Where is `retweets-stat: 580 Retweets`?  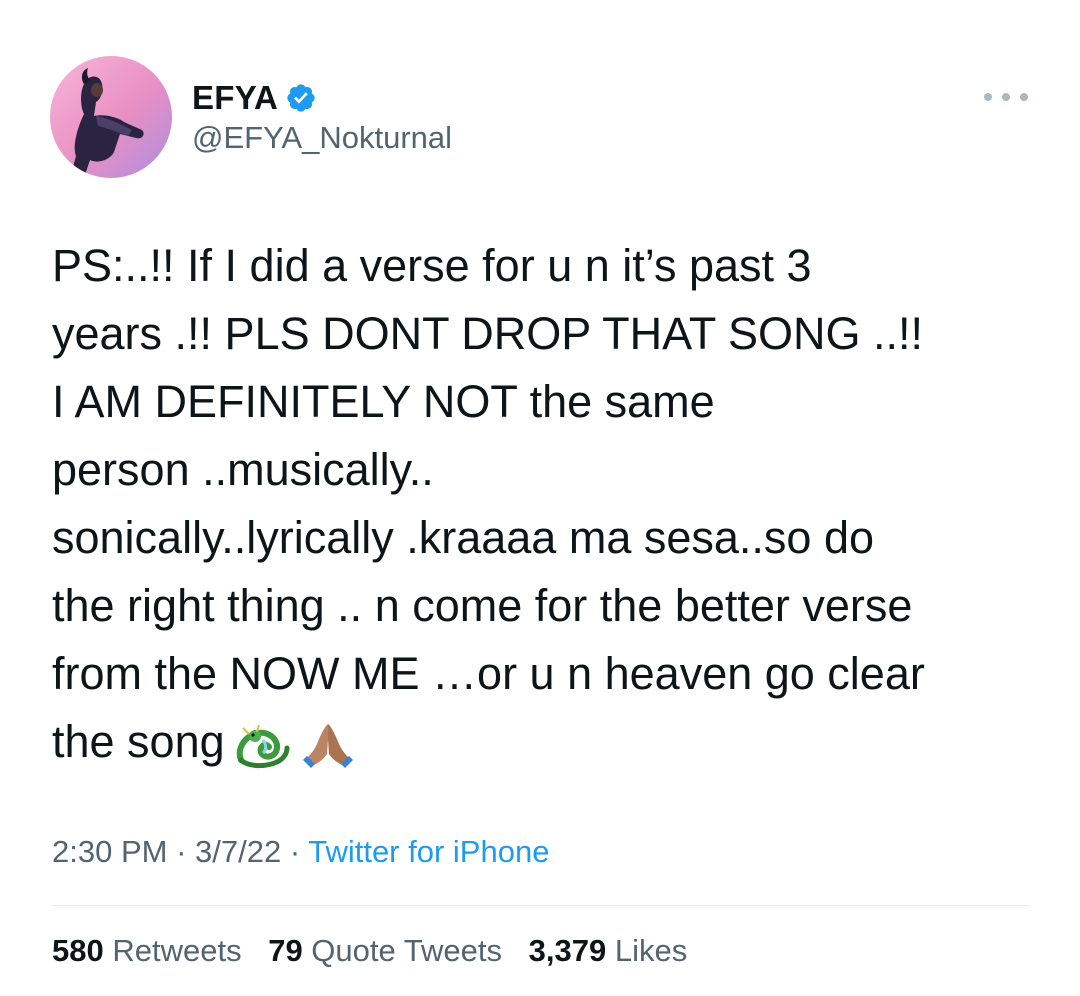 retweets-stat: 580 Retweets is located at coordinates (147, 950).